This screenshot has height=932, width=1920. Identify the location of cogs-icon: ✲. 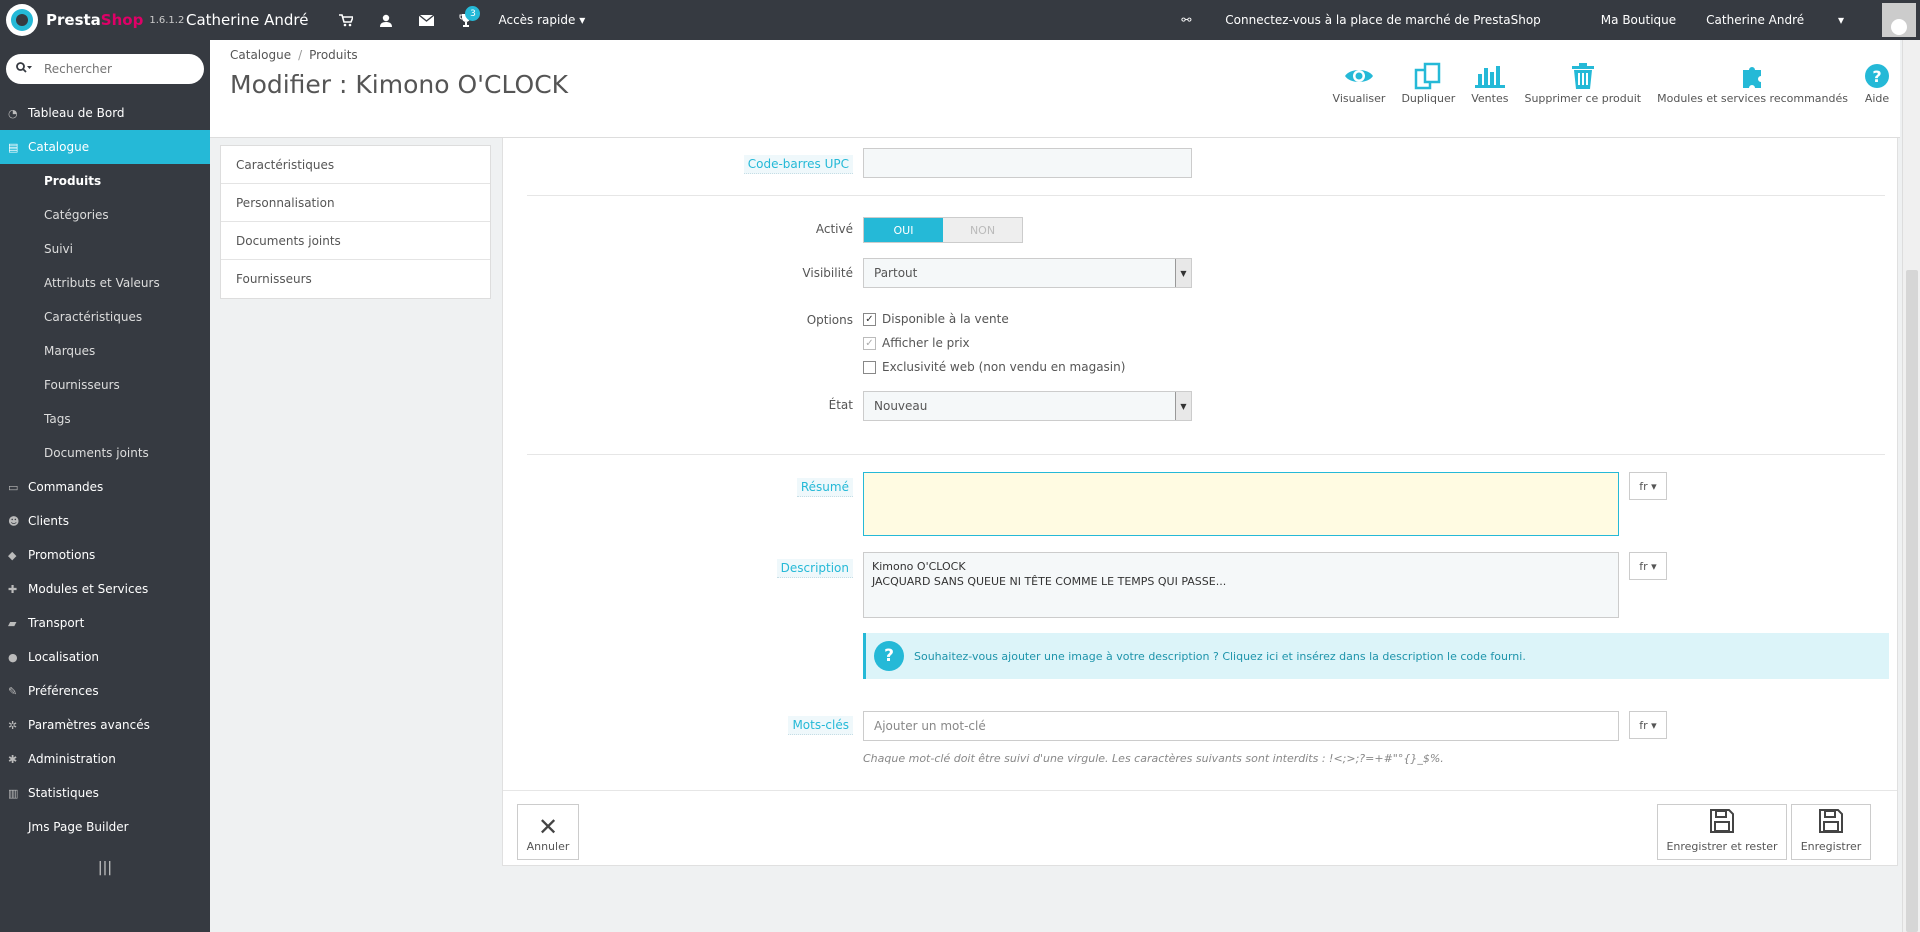
(13, 725).